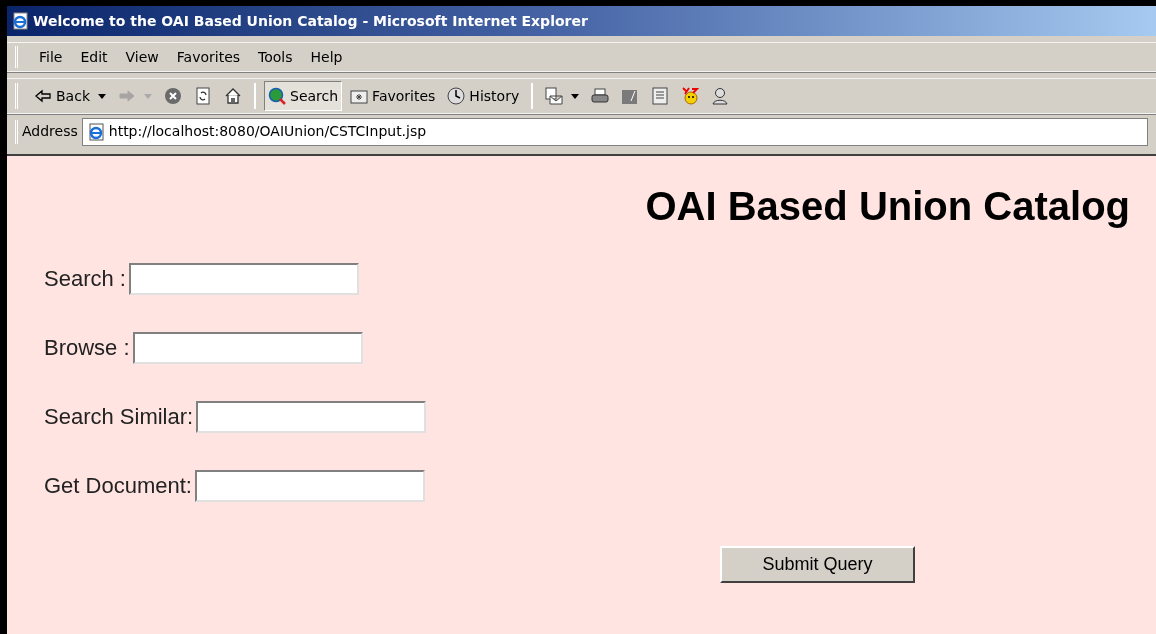  What do you see at coordinates (554, 96) in the screenshot?
I see `mail-icon` at bounding box center [554, 96].